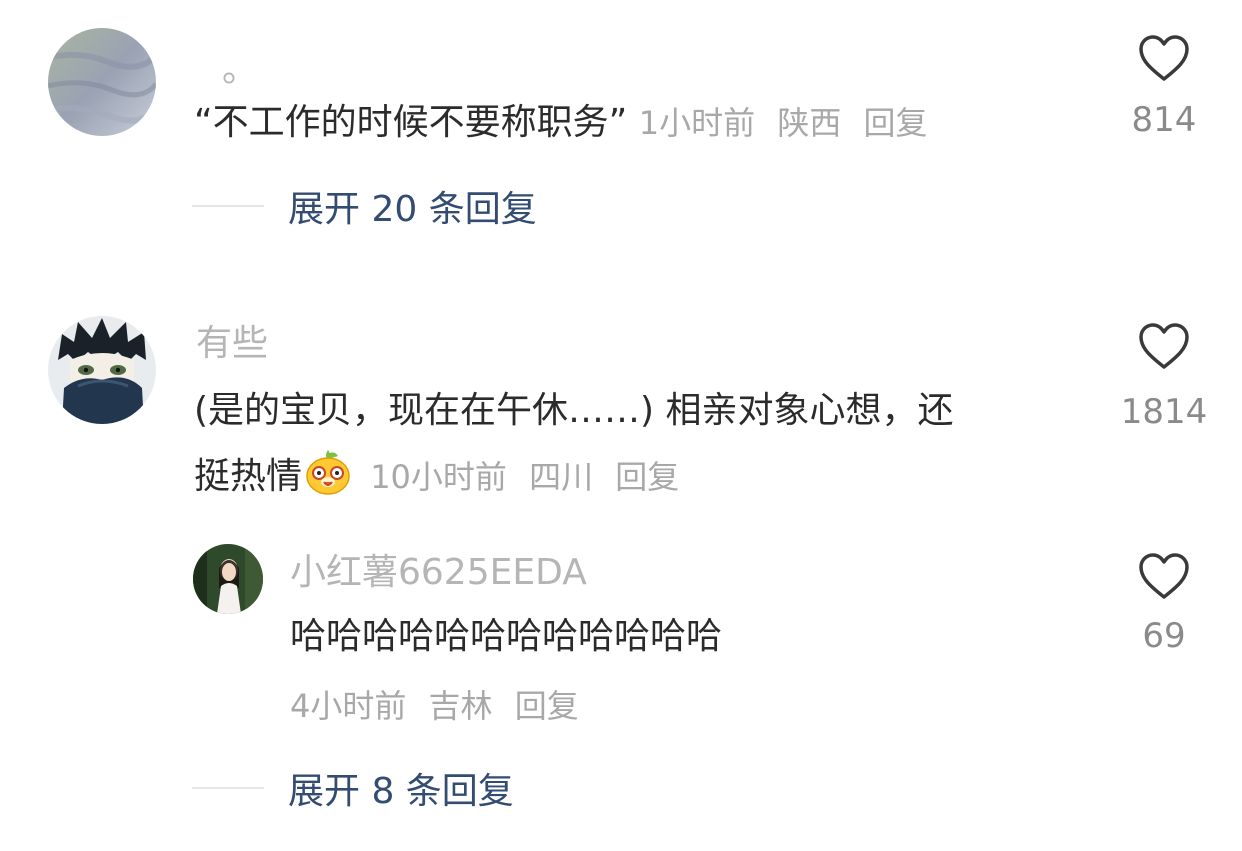  What do you see at coordinates (1164, 87) in the screenshot?
I see `like-button: 814` at bounding box center [1164, 87].